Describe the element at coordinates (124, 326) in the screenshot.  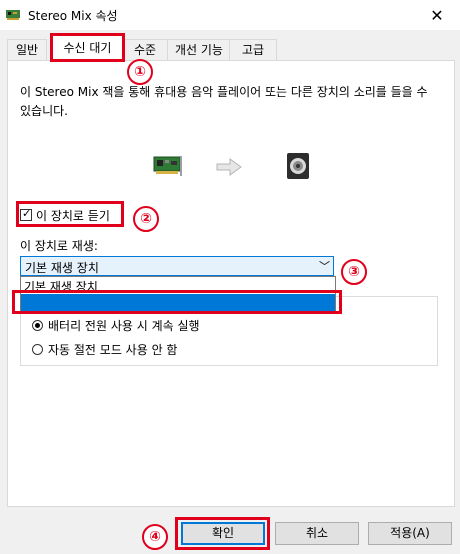
I see `radio-label: 배터리 전원 사용 시 계속 실행` at that location.